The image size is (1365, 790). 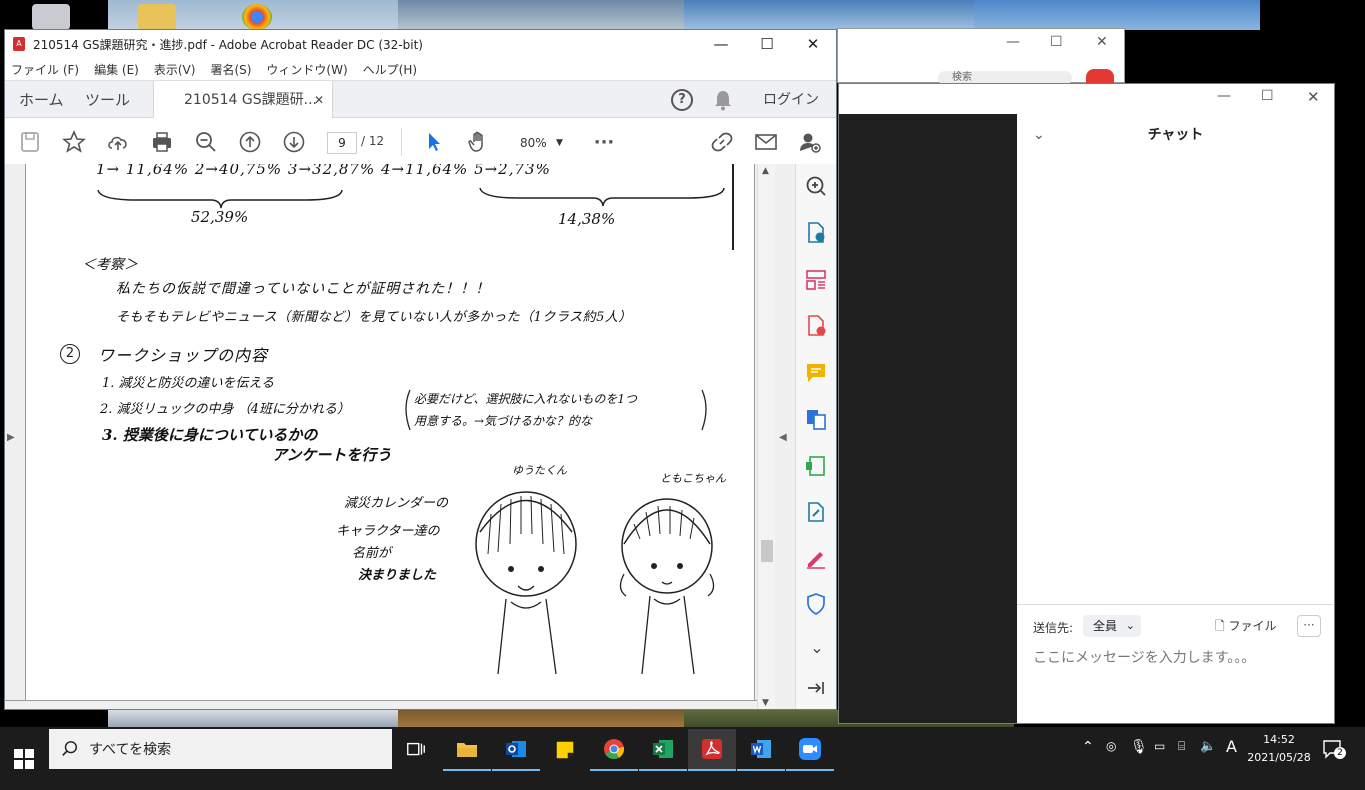 I want to click on right-panel-toggle-icon: ◀, so click(x=783, y=437).